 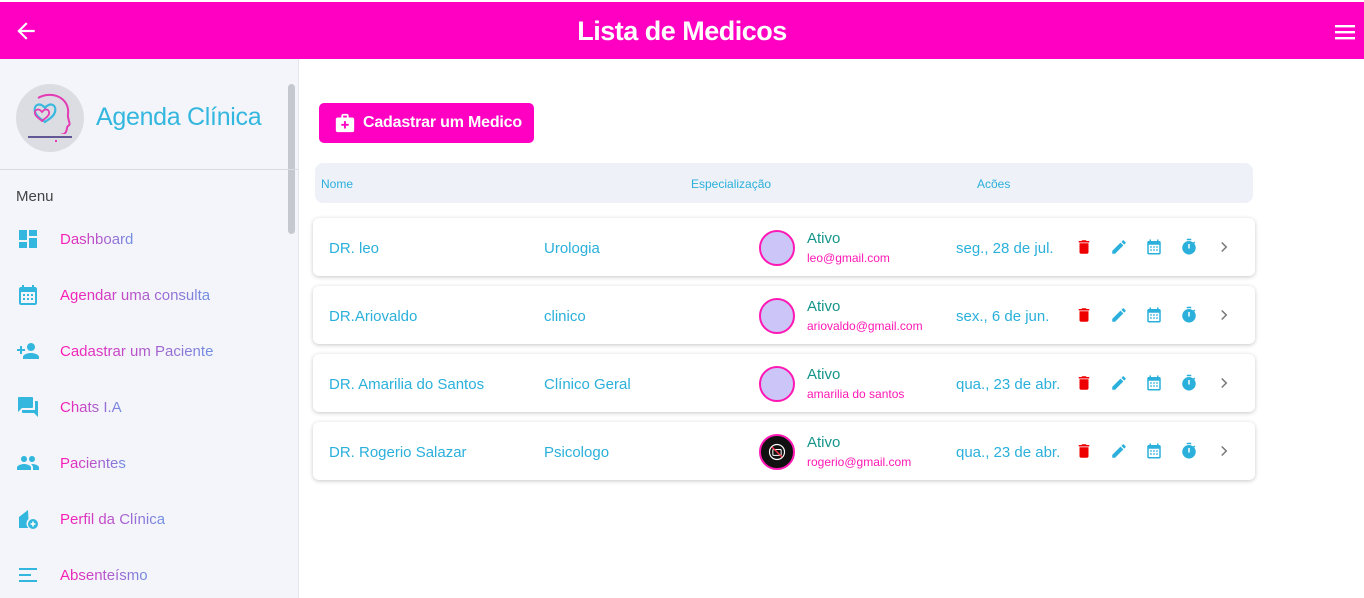 I want to click on sidebar-item-cadastrar-paciente: Cadastrar um Paciente, so click(x=151, y=351).